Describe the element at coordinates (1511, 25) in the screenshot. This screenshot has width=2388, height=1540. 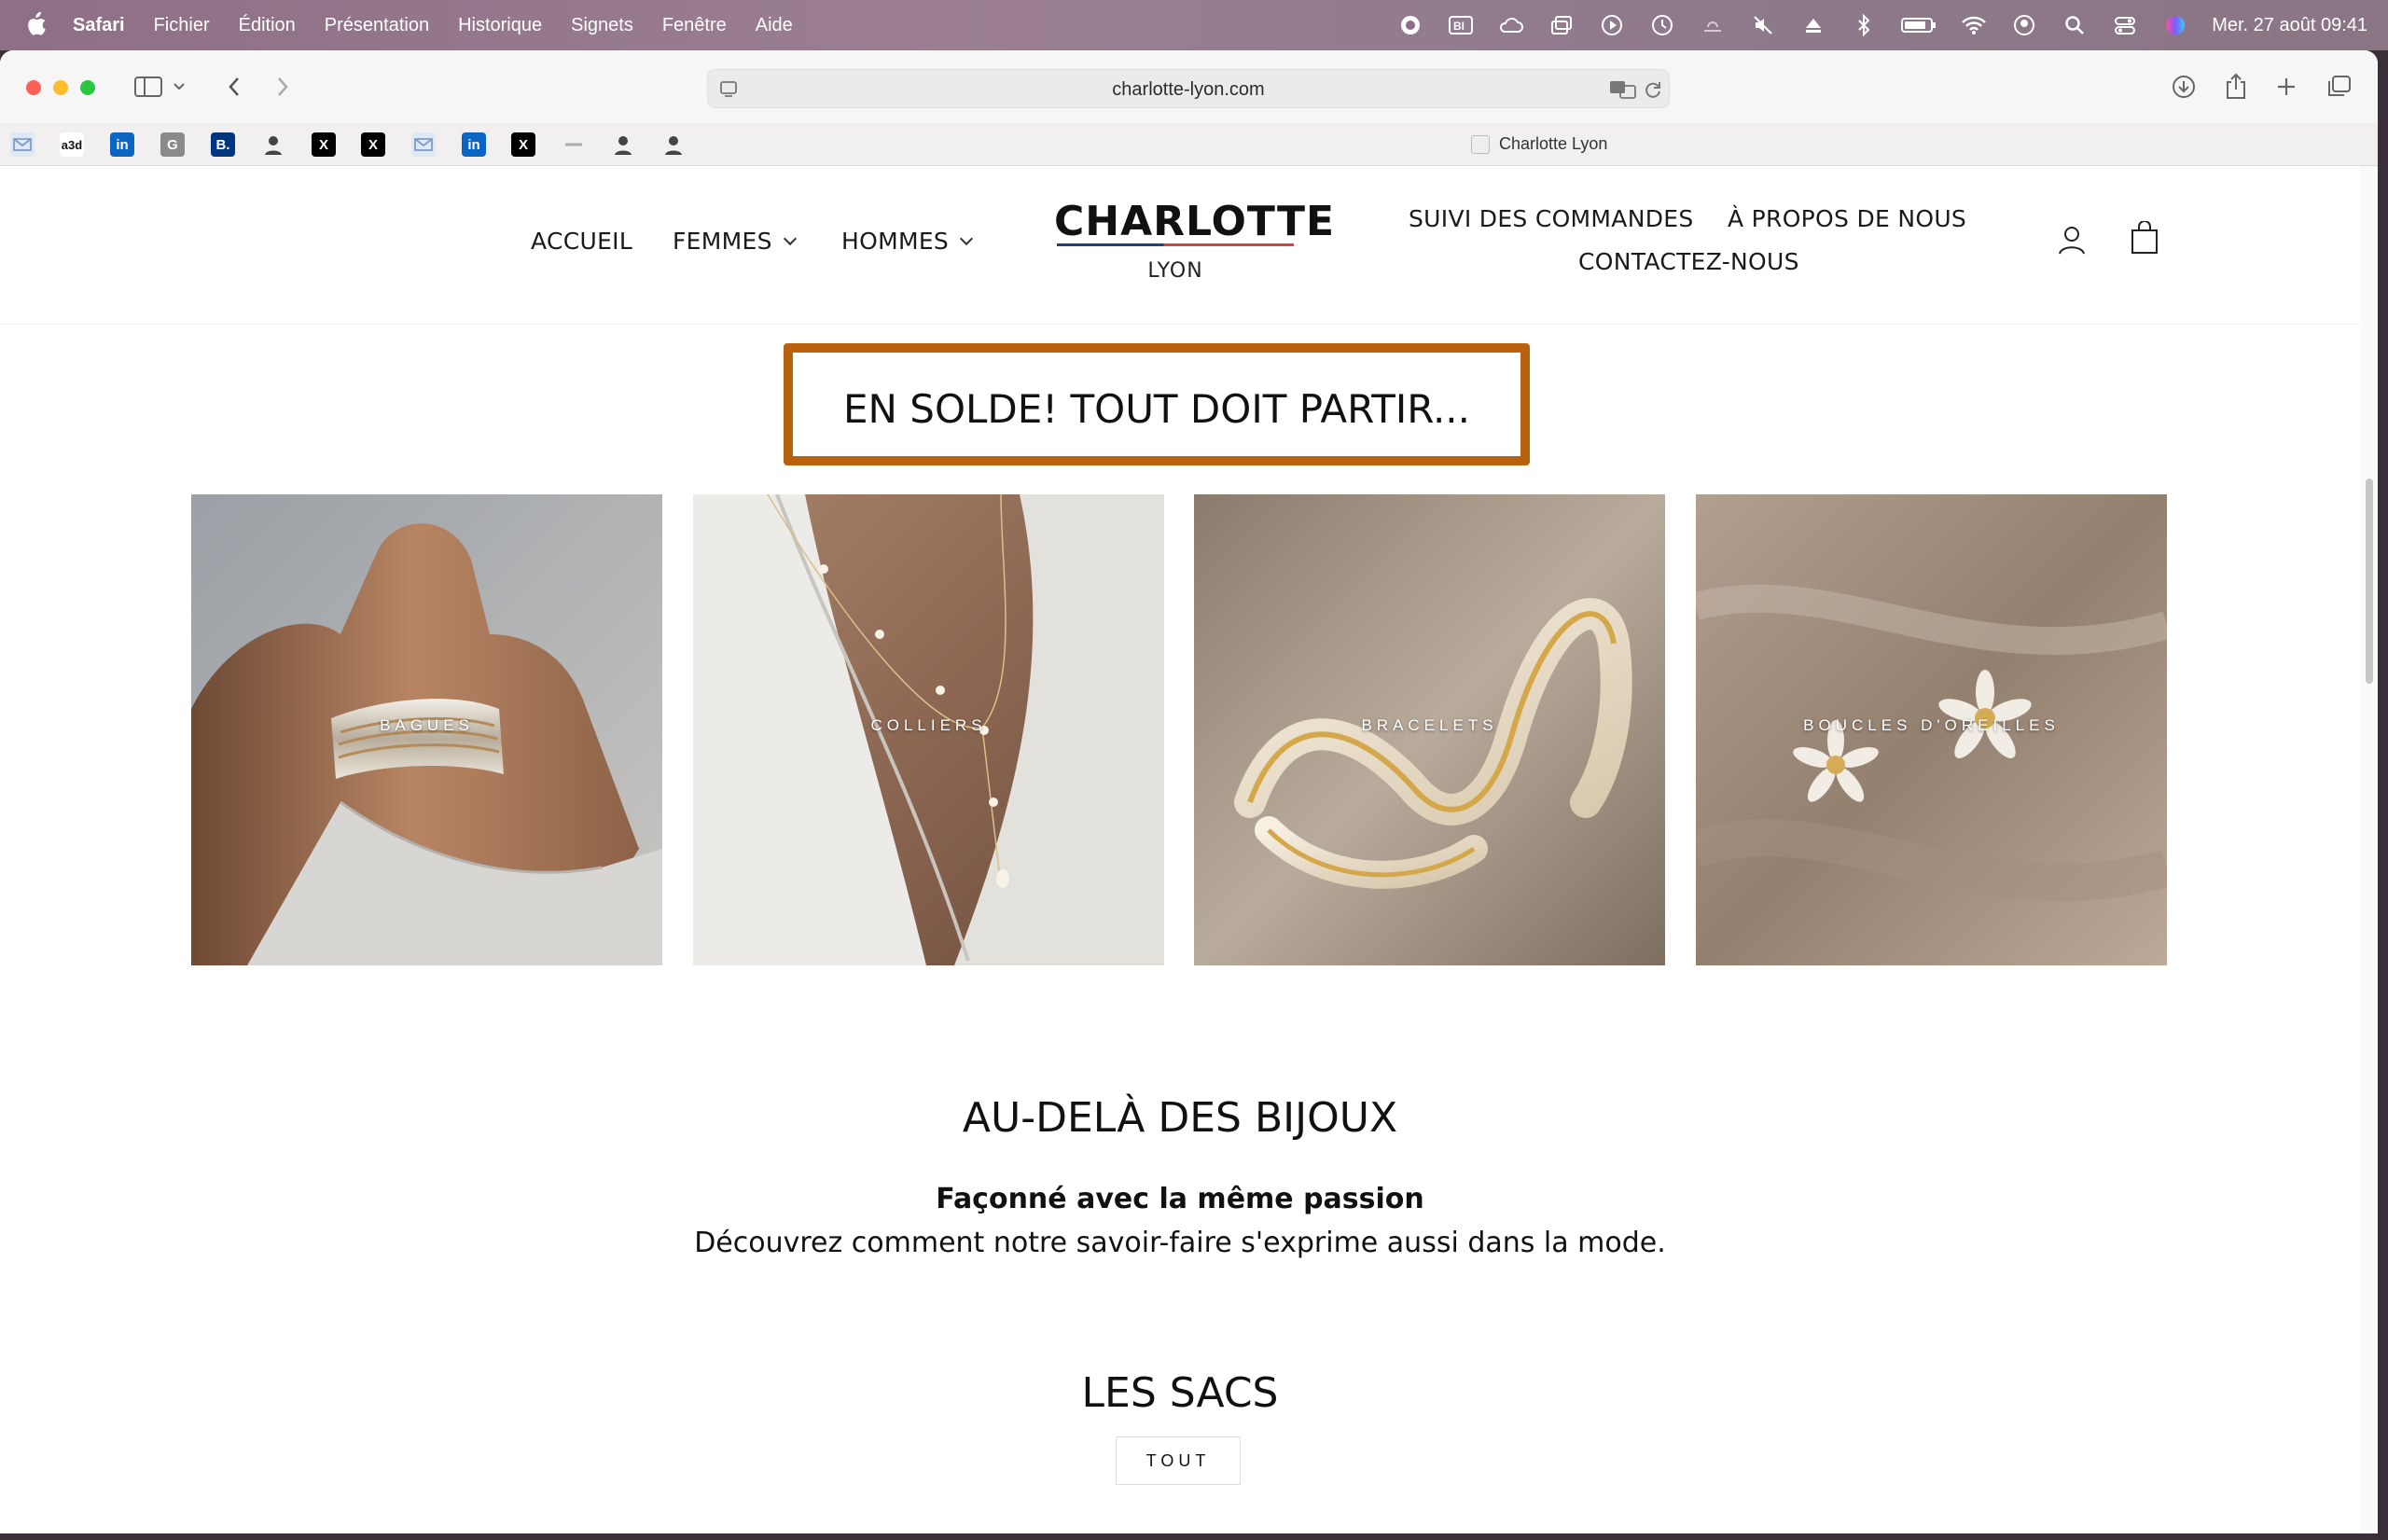
I see `cloud-sync-icon` at that location.